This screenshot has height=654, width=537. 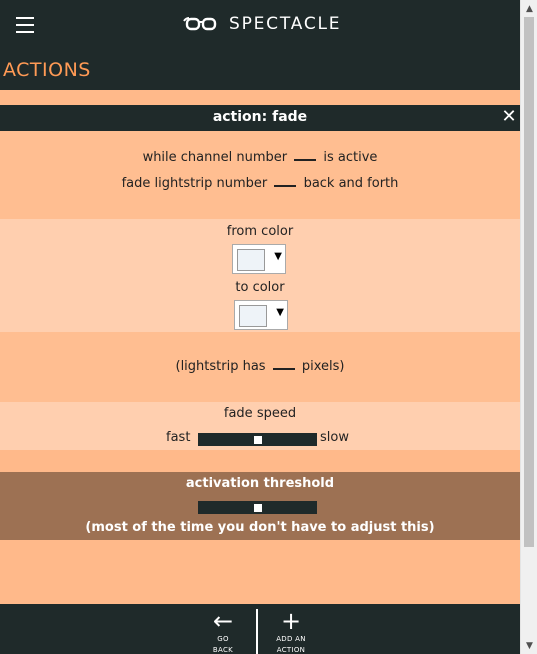 I want to click on close-icon: ✕, so click(x=509, y=117).